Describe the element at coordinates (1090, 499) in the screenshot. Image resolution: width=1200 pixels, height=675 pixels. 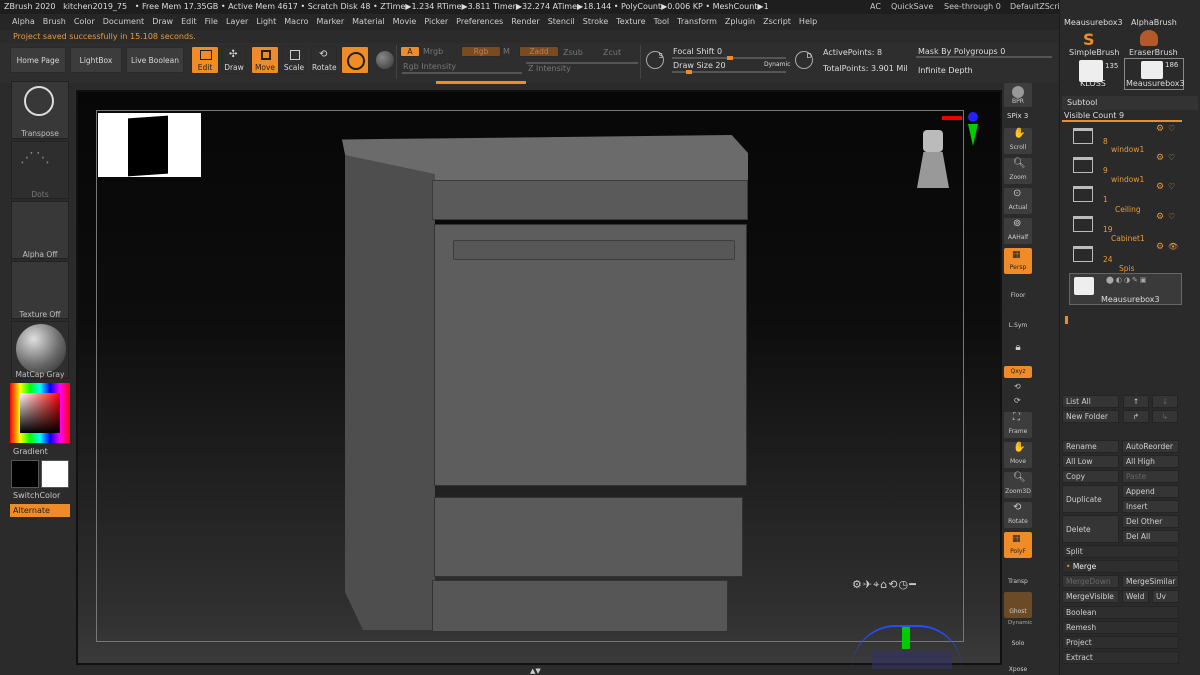
I see `duplicate-button: Duplicate` at that location.